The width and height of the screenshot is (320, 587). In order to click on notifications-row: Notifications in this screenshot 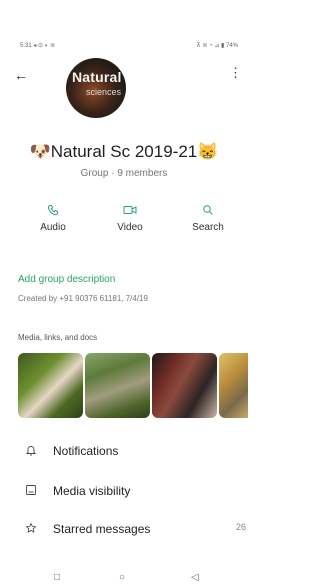, I will do `click(124, 451)`.